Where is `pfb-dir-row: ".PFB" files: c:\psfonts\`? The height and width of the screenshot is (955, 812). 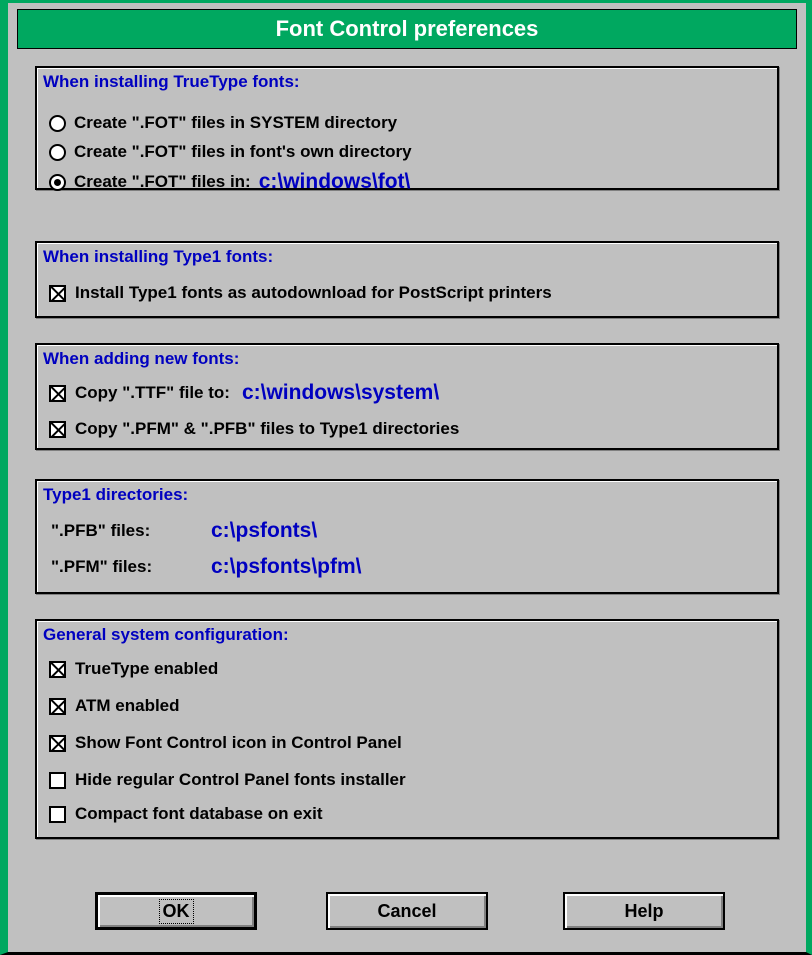 pfb-dir-row: ".PFB" files: c:\psfonts\ is located at coordinates (184, 531).